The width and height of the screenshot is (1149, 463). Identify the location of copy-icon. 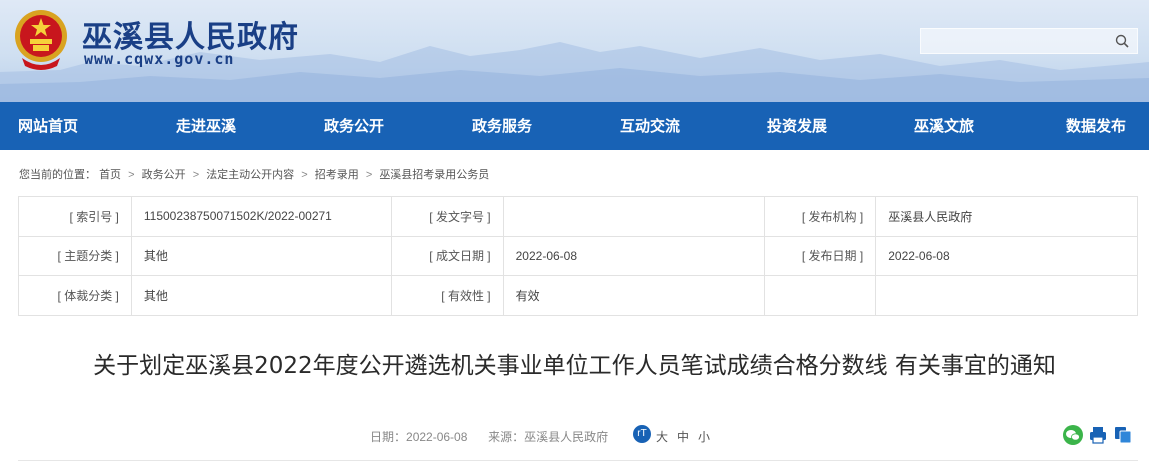
(1123, 435).